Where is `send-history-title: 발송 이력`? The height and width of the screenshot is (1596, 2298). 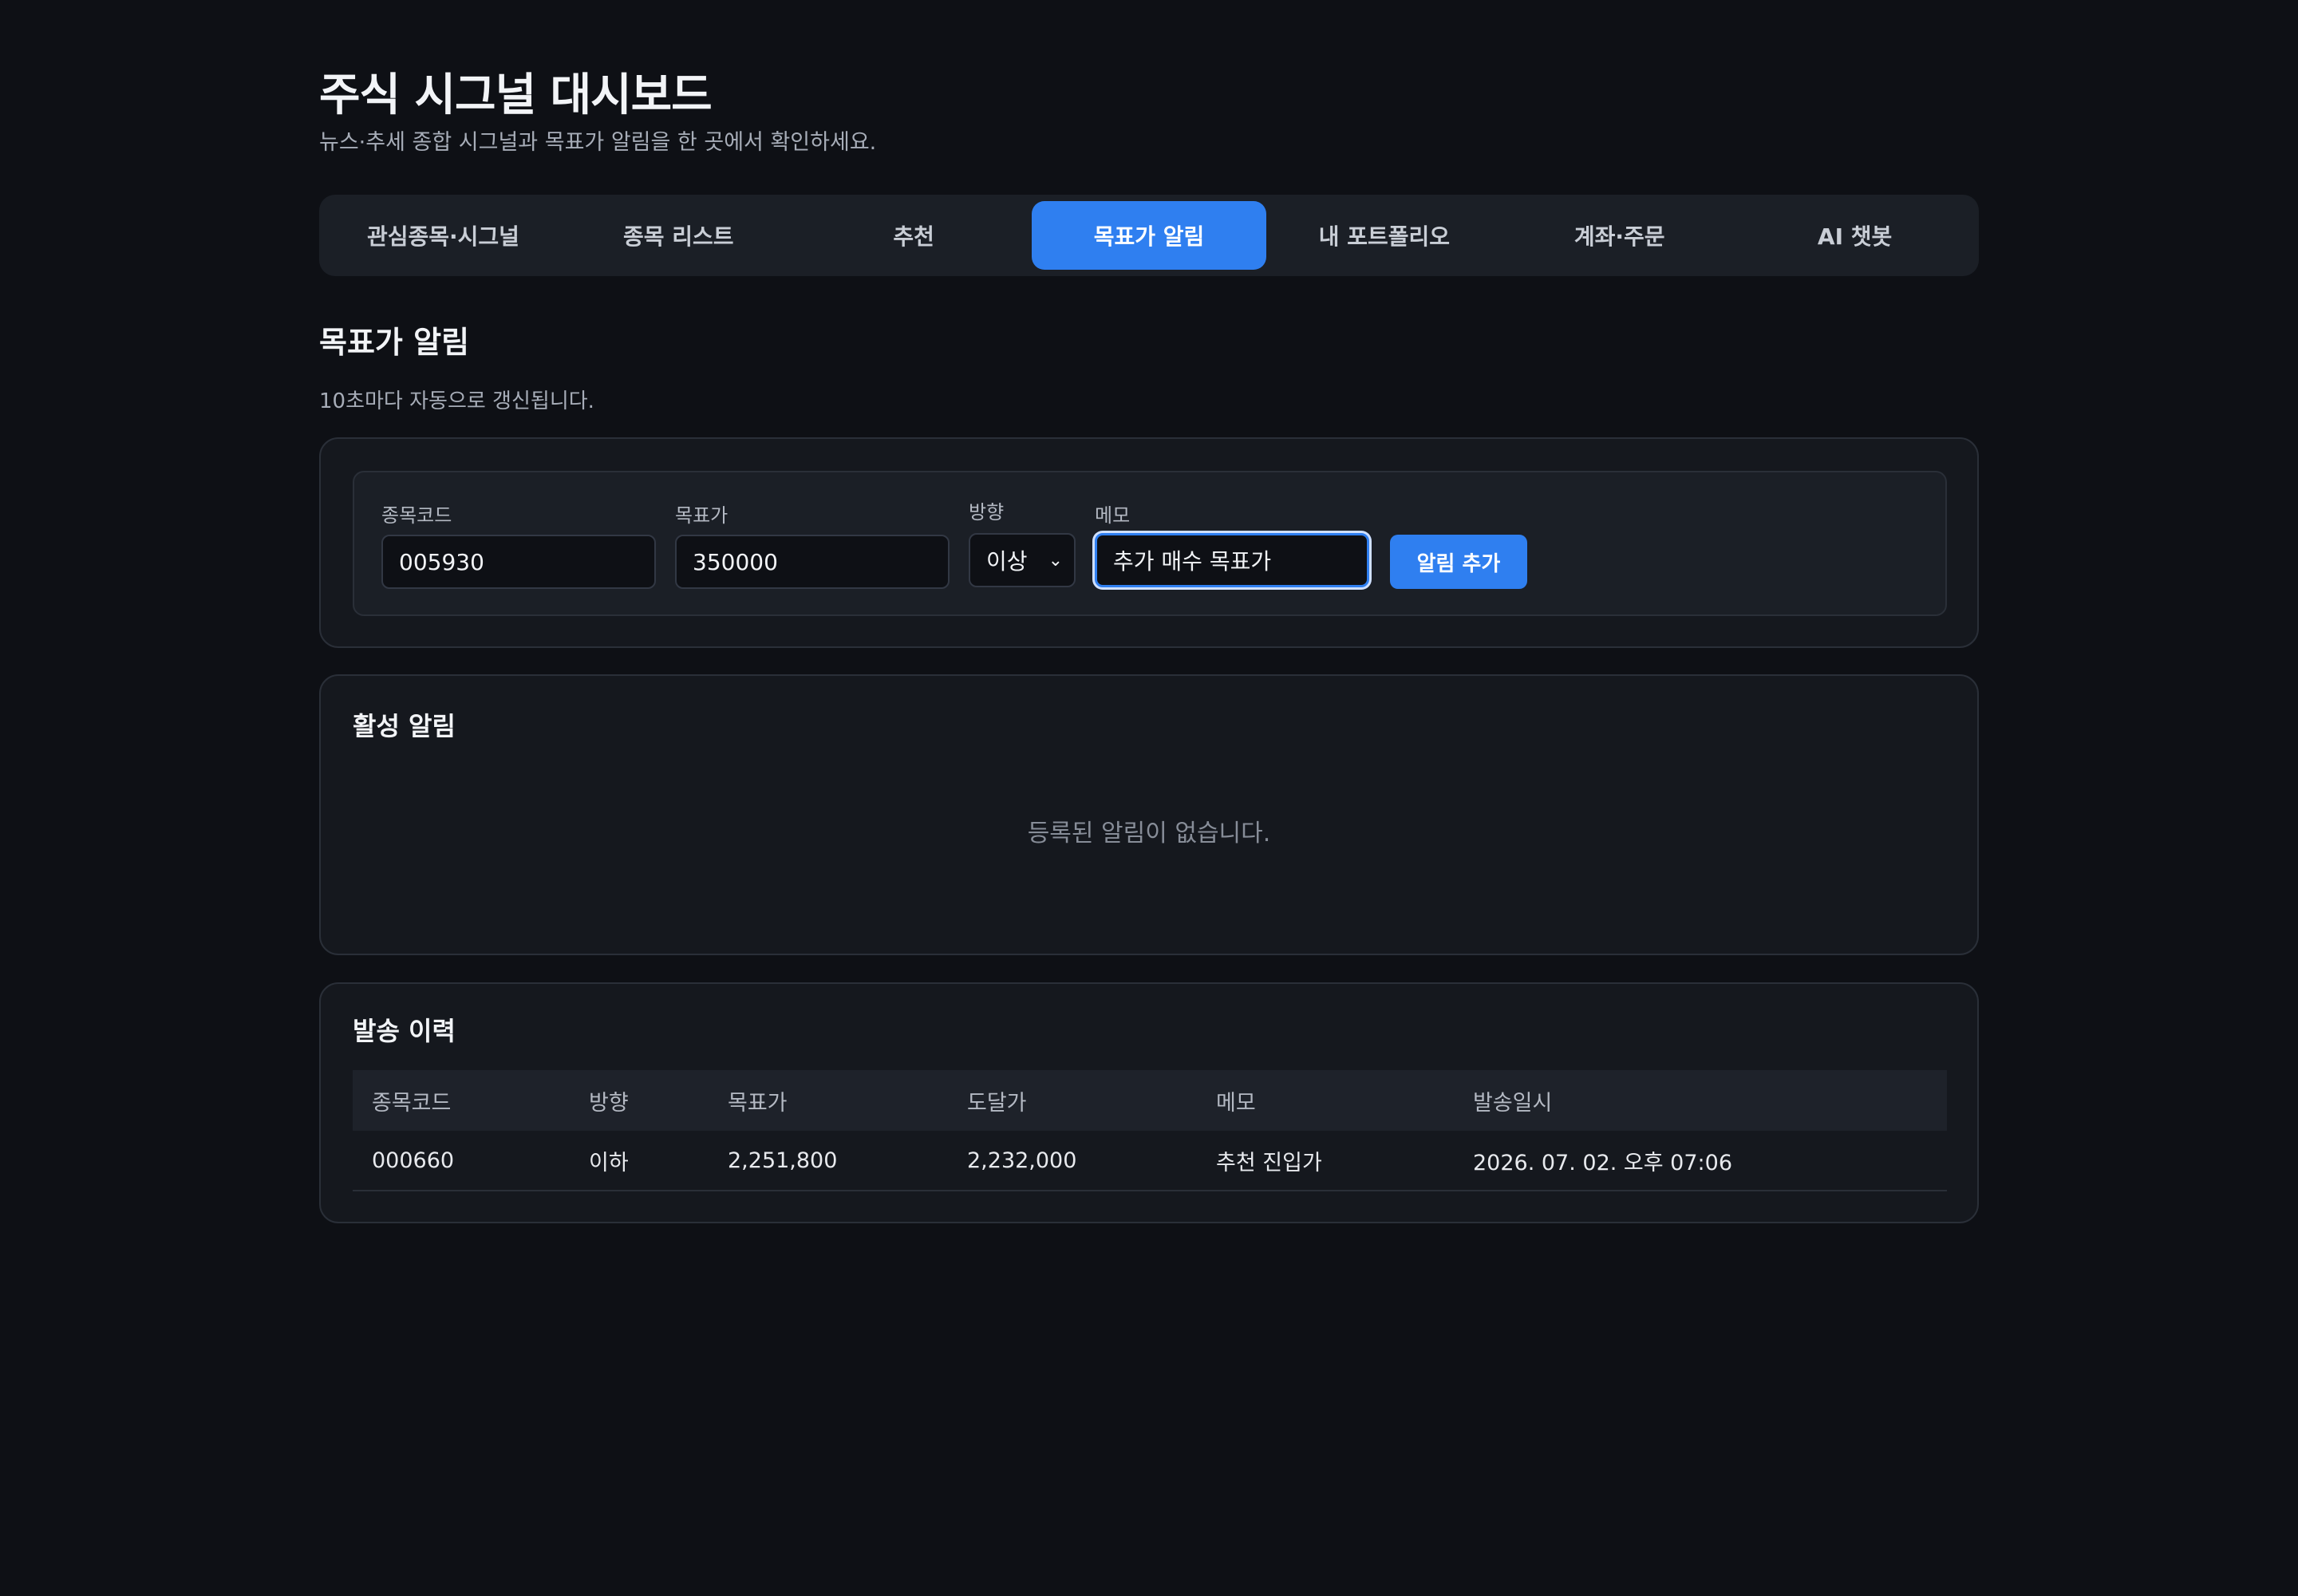 send-history-title: 발송 이력 is located at coordinates (405, 1031).